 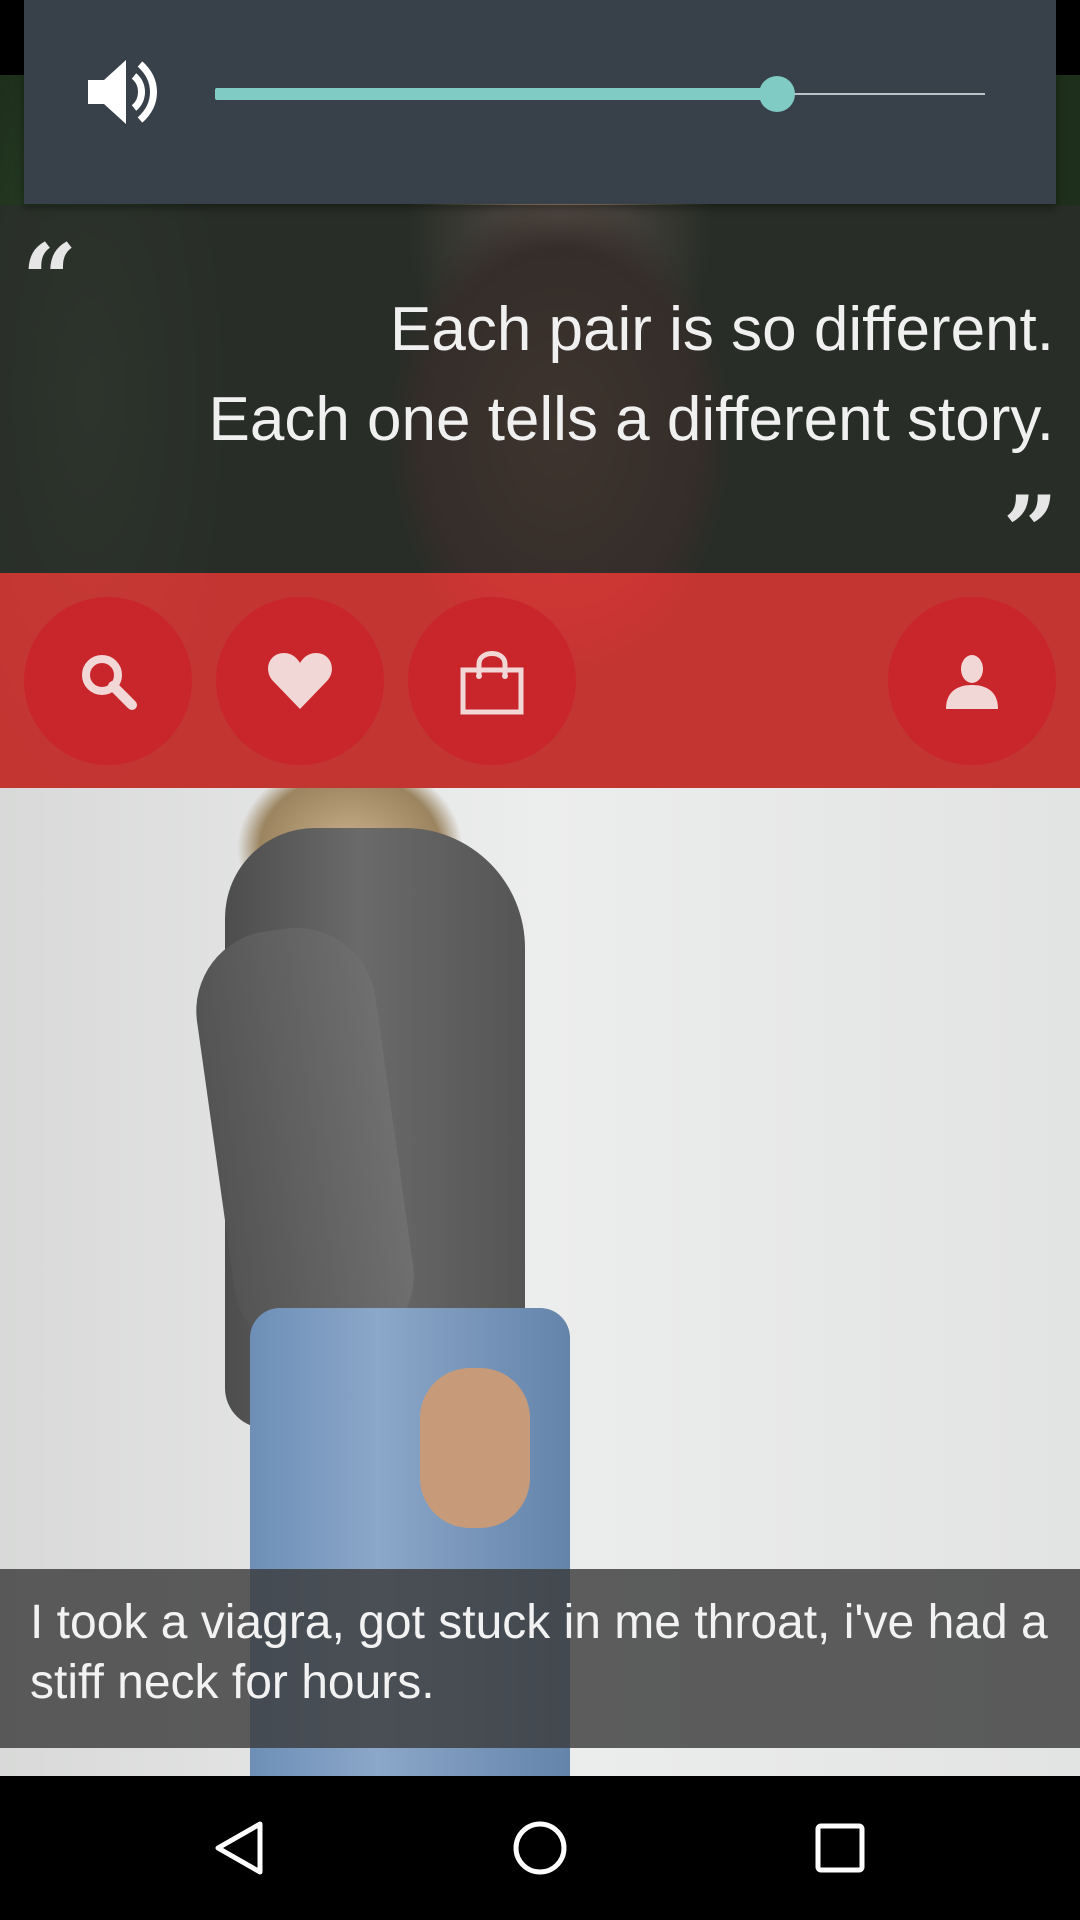 What do you see at coordinates (496, 94) in the screenshot?
I see `volume-slider-fill` at bounding box center [496, 94].